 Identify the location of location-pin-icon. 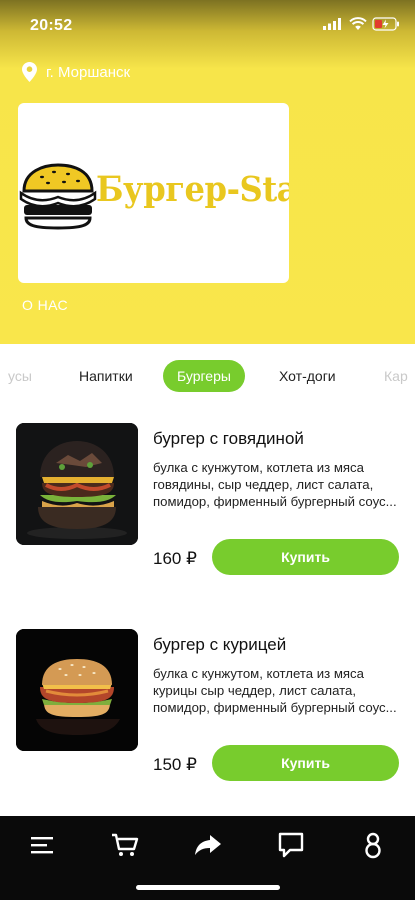
(29, 72).